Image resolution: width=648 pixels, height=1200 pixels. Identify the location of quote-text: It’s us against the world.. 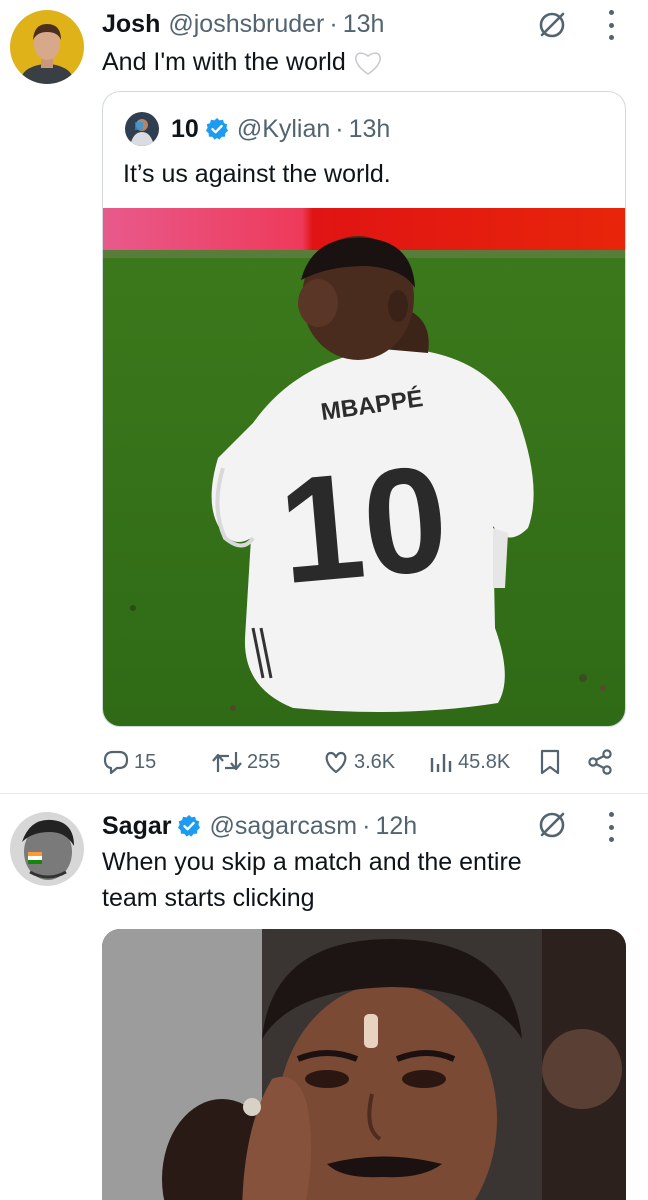
(257, 174).